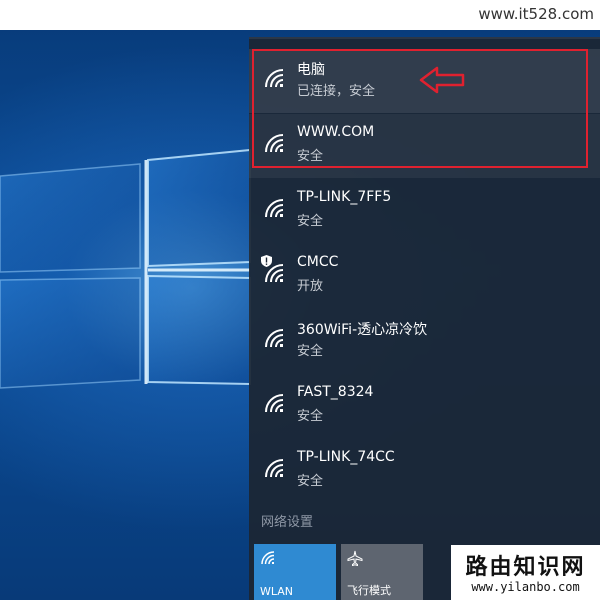 This screenshot has height=600, width=600. What do you see at coordinates (525, 567) in the screenshot?
I see `watermark-title: 路由知识网` at bounding box center [525, 567].